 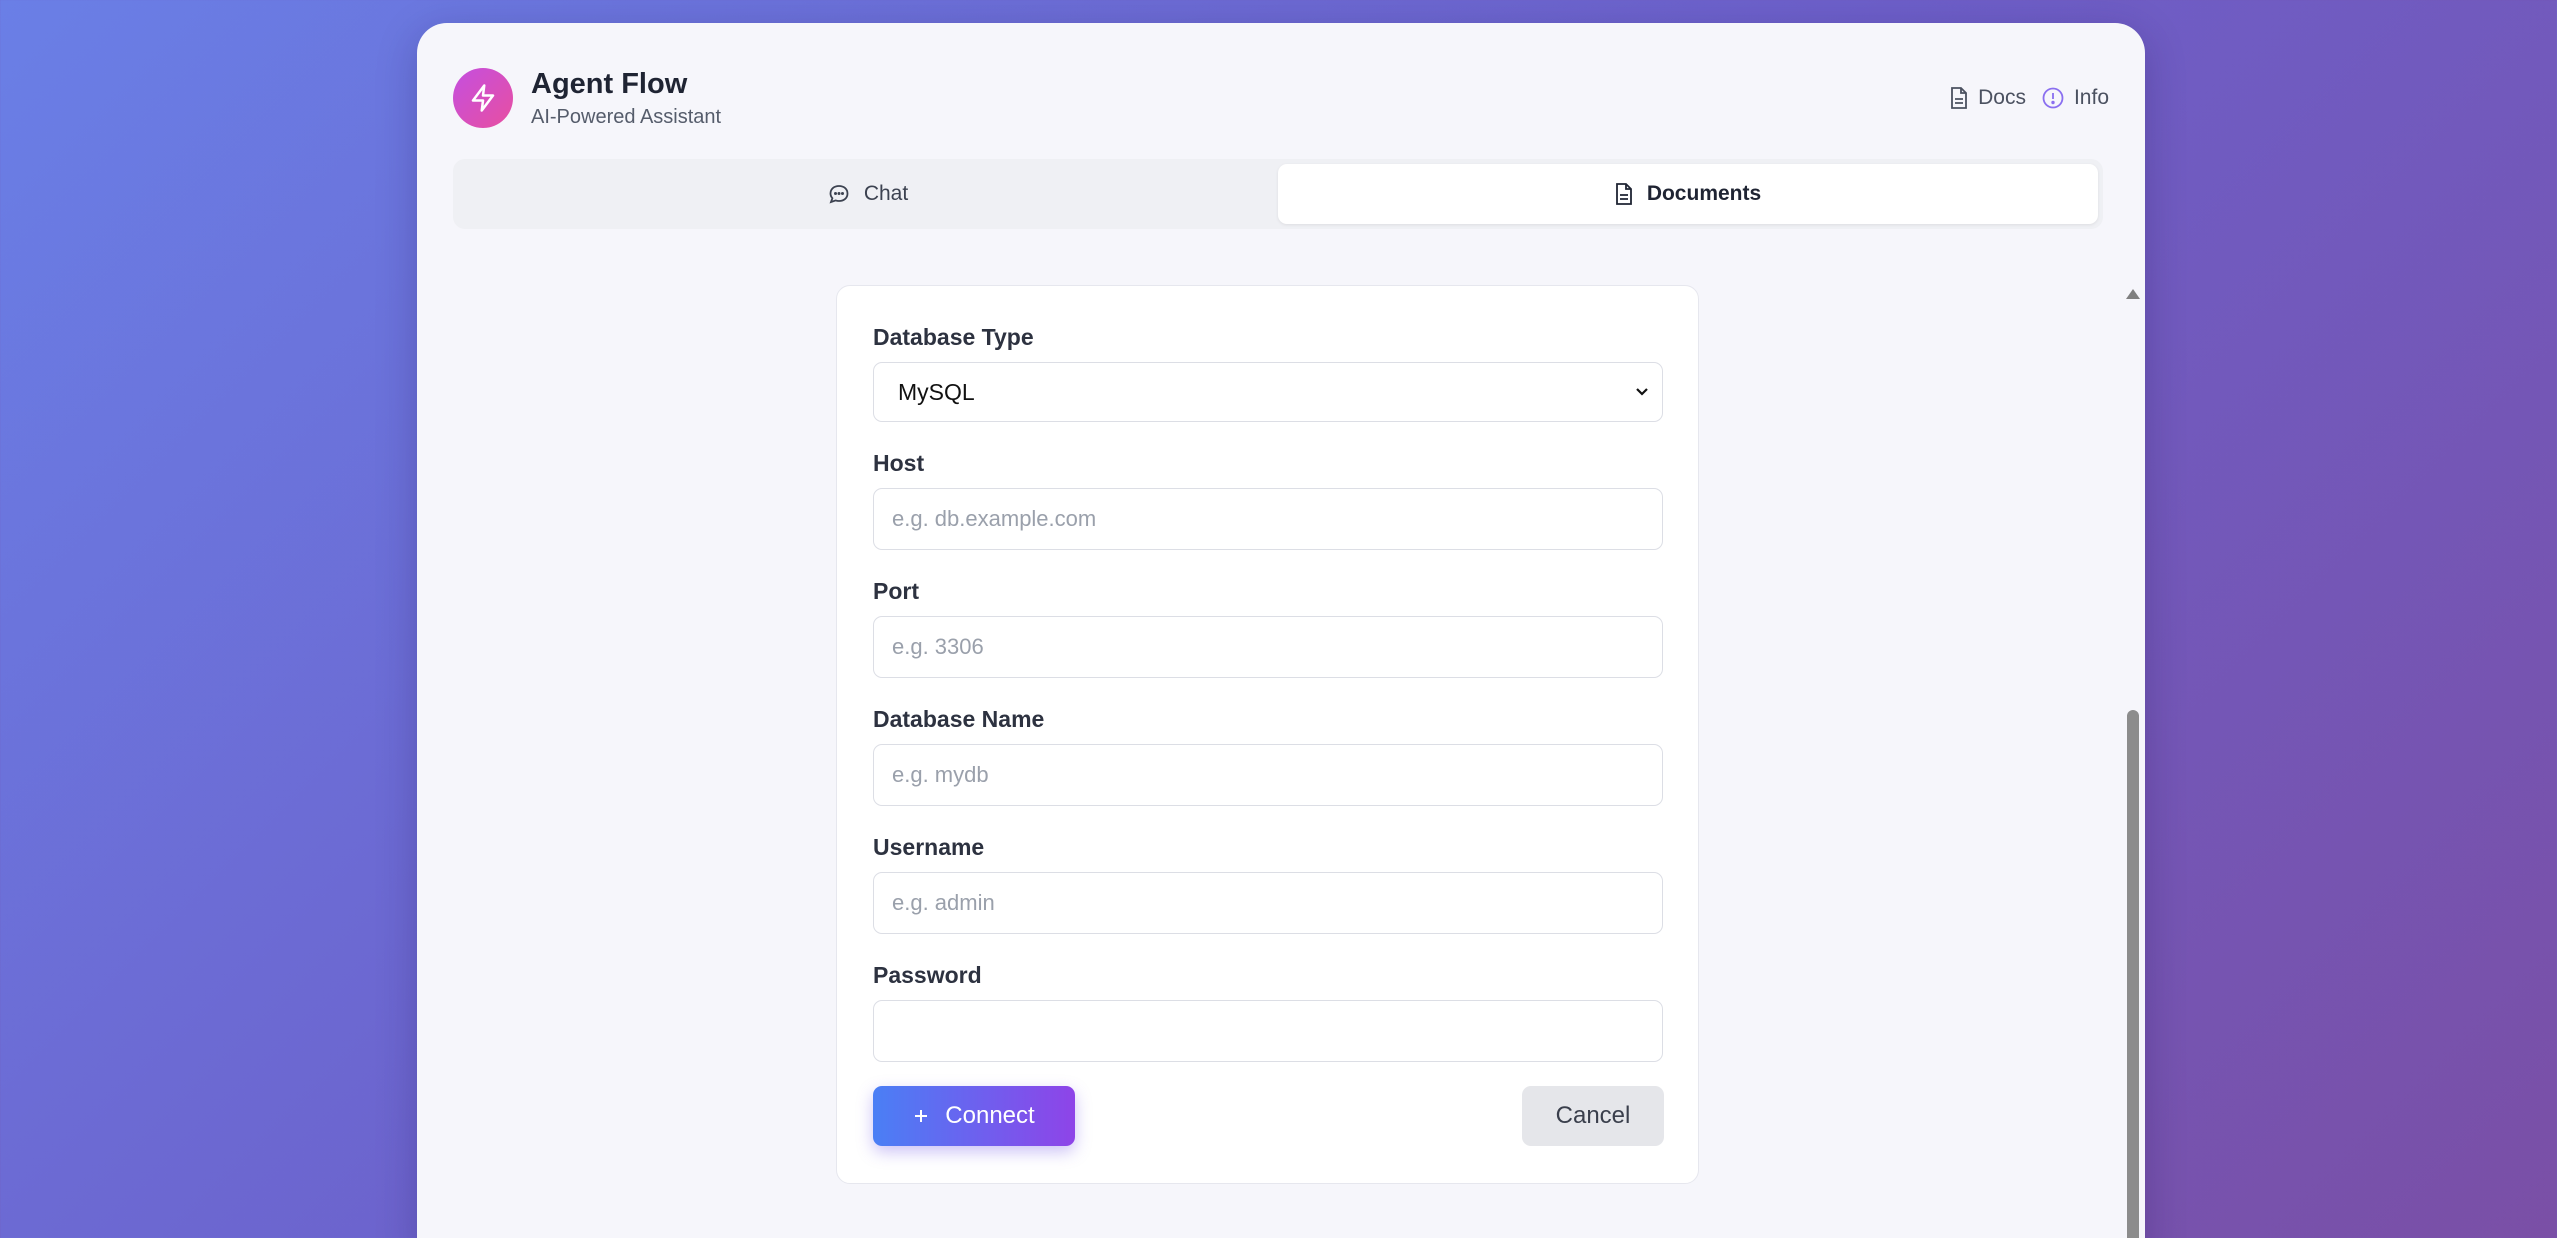 I want to click on database-name-input, so click(x=1268, y=775).